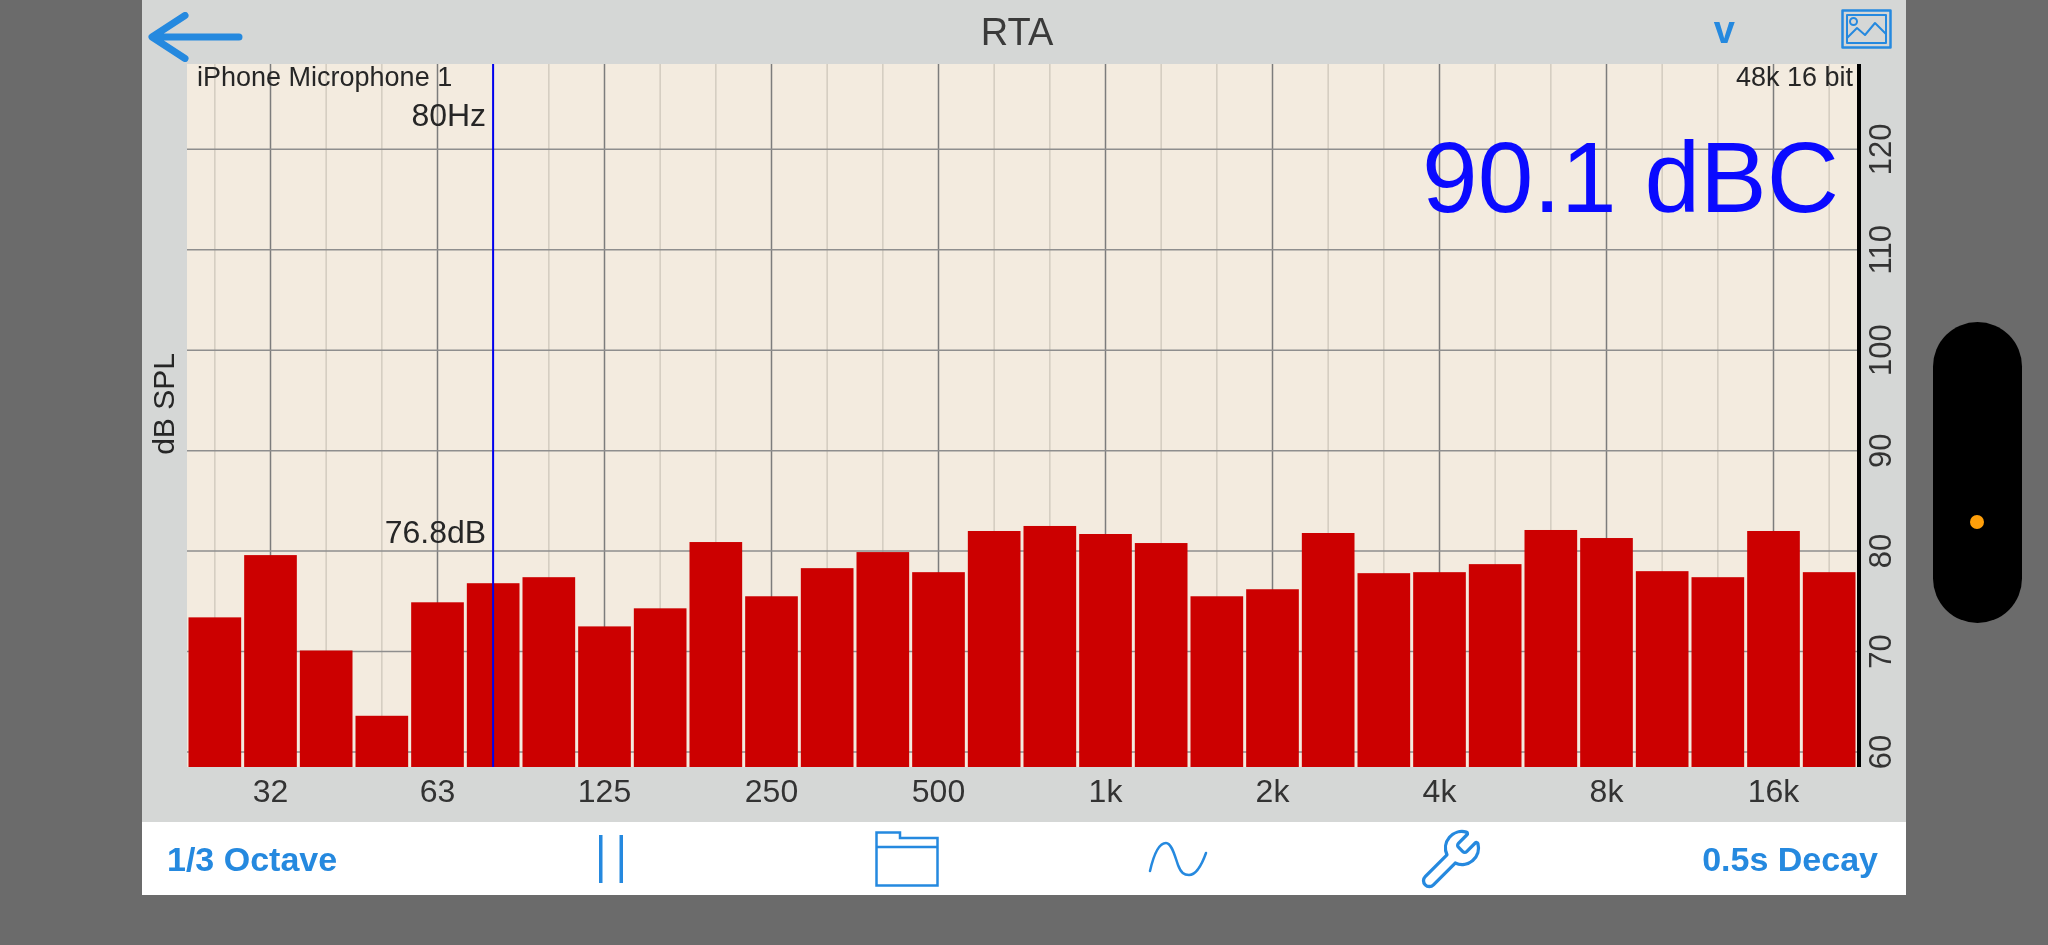  What do you see at coordinates (1177, 858) in the screenshot?
I see `sine-wave-icon` at bounding box center [1177, 858].